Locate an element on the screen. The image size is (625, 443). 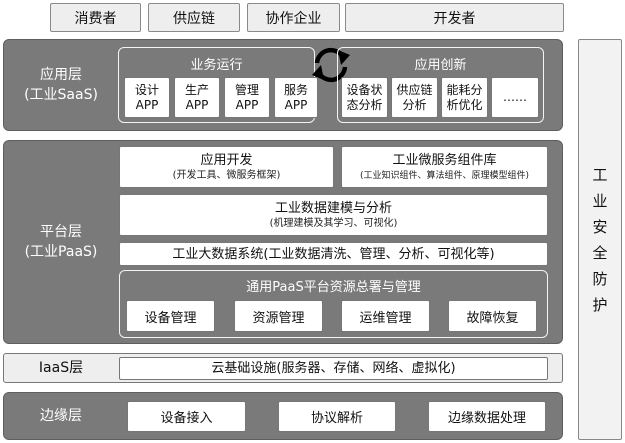
app-line: 供应链 is located at coordinates (414, 89).